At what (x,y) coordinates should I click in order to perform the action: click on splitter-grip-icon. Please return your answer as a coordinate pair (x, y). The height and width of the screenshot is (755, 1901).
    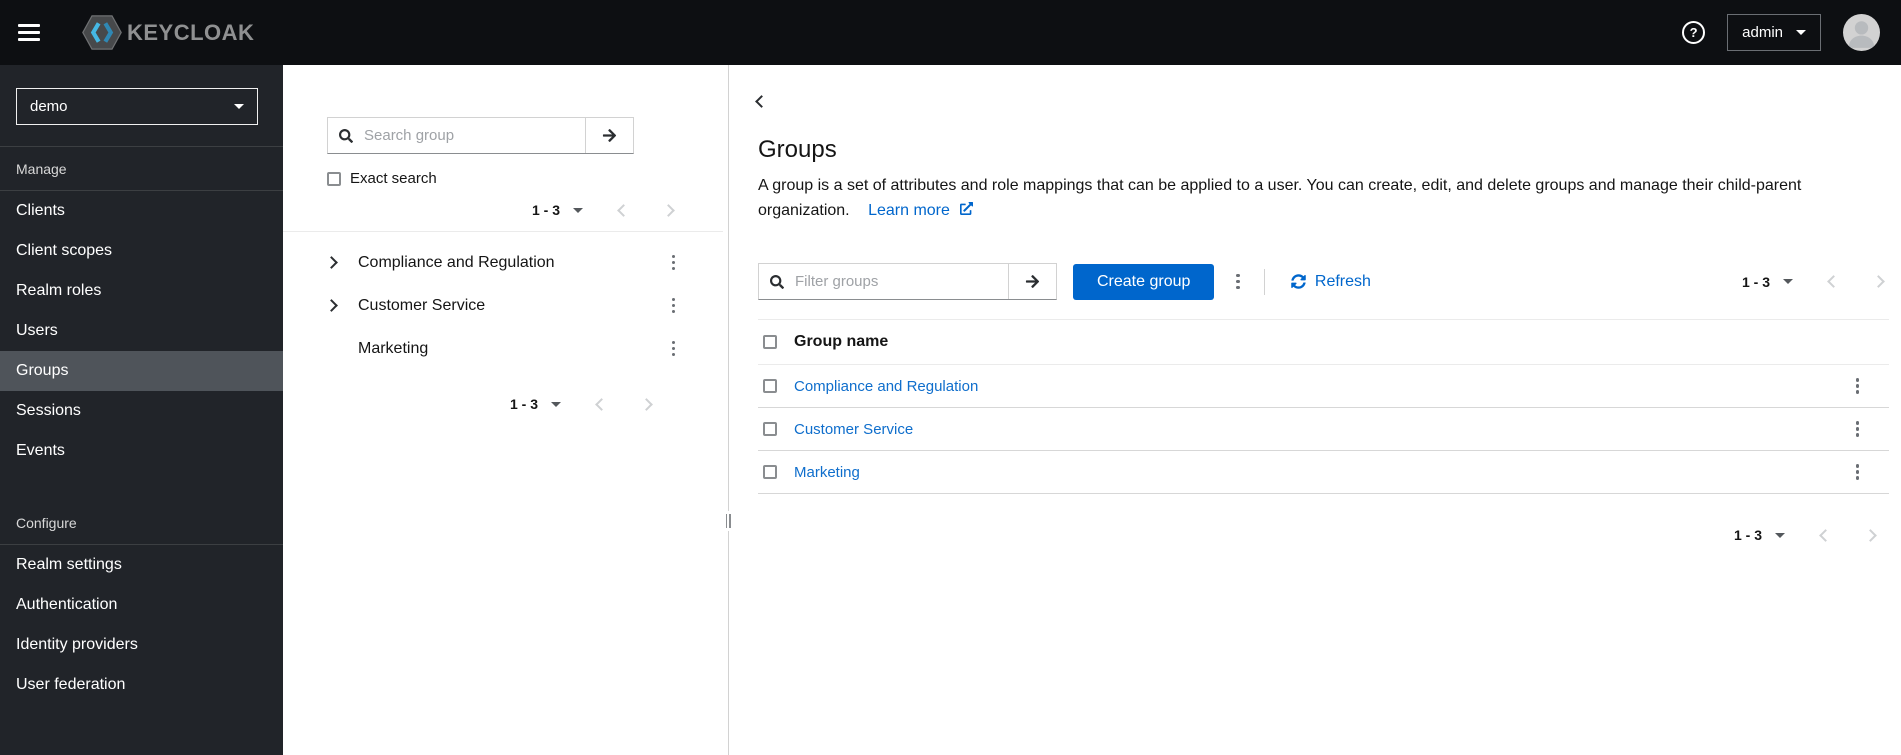
    Looking at the image, I should click on (728, 521).